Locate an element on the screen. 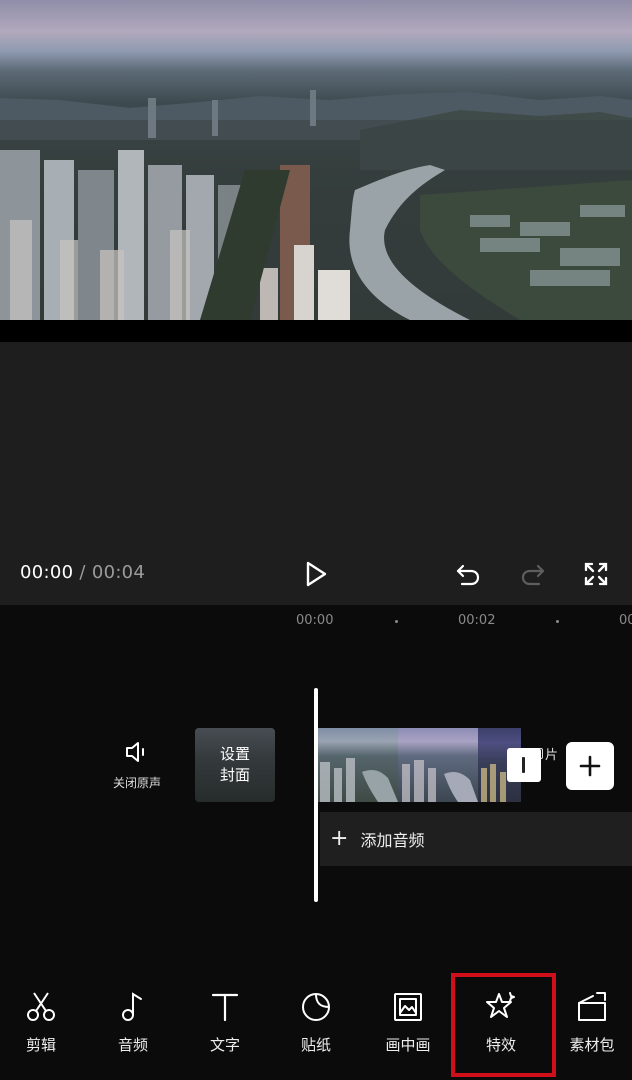 The image size is (632, 1080). playhead is located at coordinates (316, 795).